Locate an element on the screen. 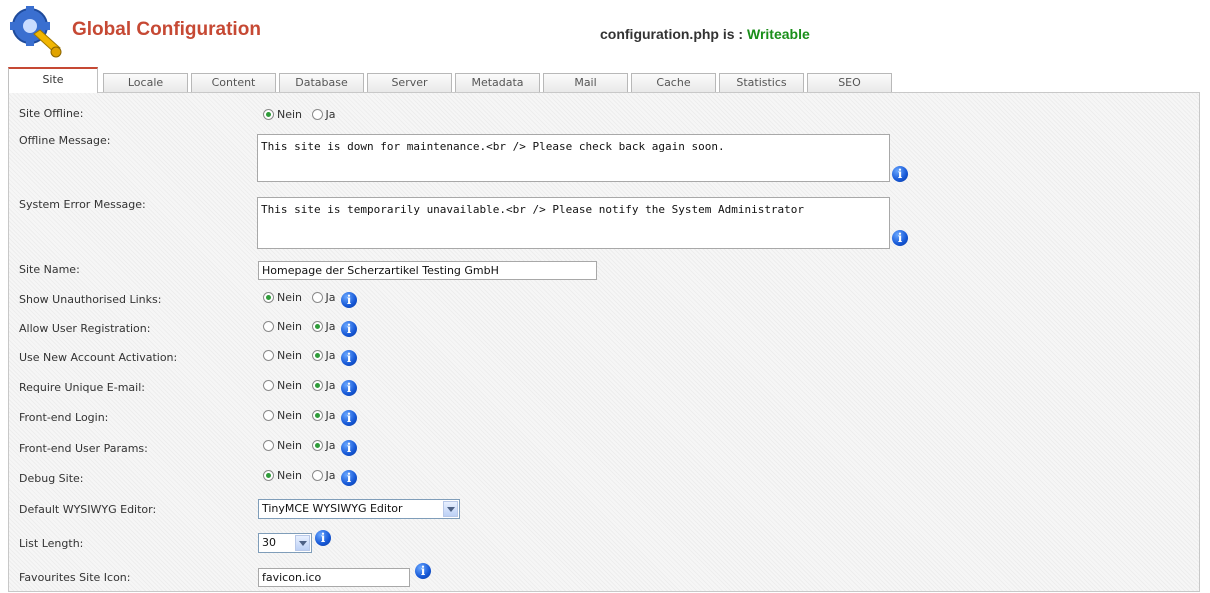  default-editor-select: TinyMCE WYSIWYG Editor is located at coordinates (359, 509).